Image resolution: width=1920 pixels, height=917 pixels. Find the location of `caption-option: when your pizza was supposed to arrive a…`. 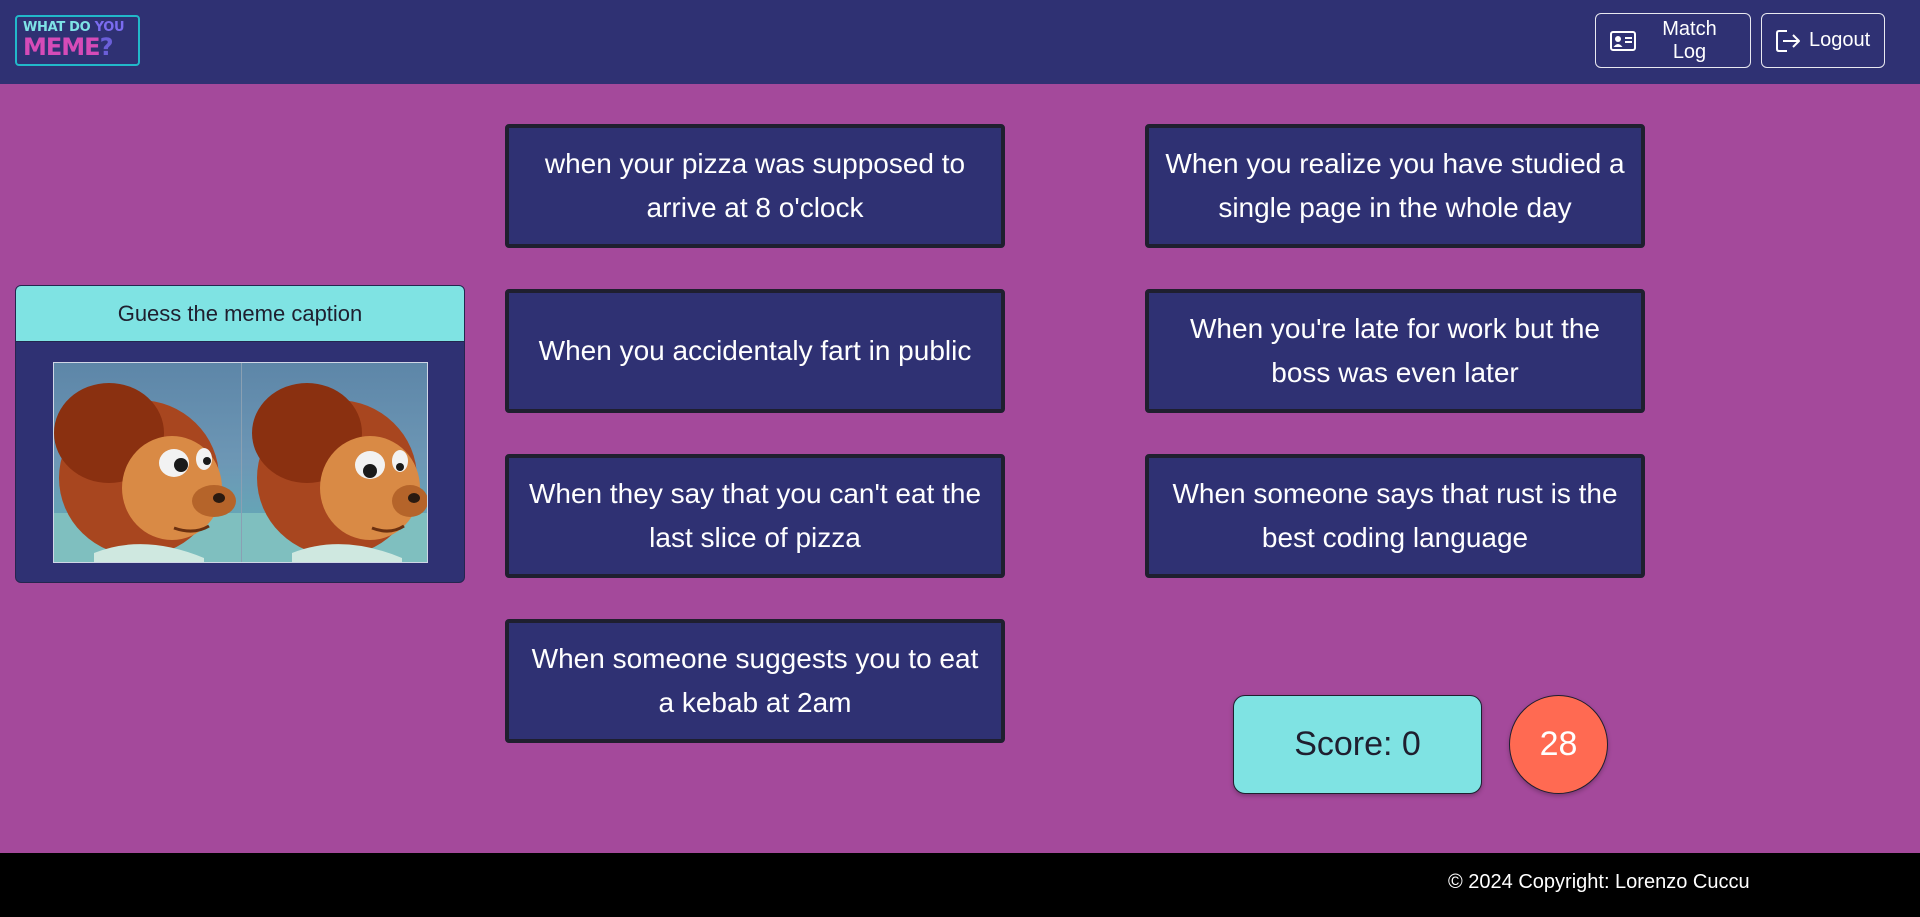

caption-option: when your pizza was supposed to arrive a… is located at coordinates (755, 186).